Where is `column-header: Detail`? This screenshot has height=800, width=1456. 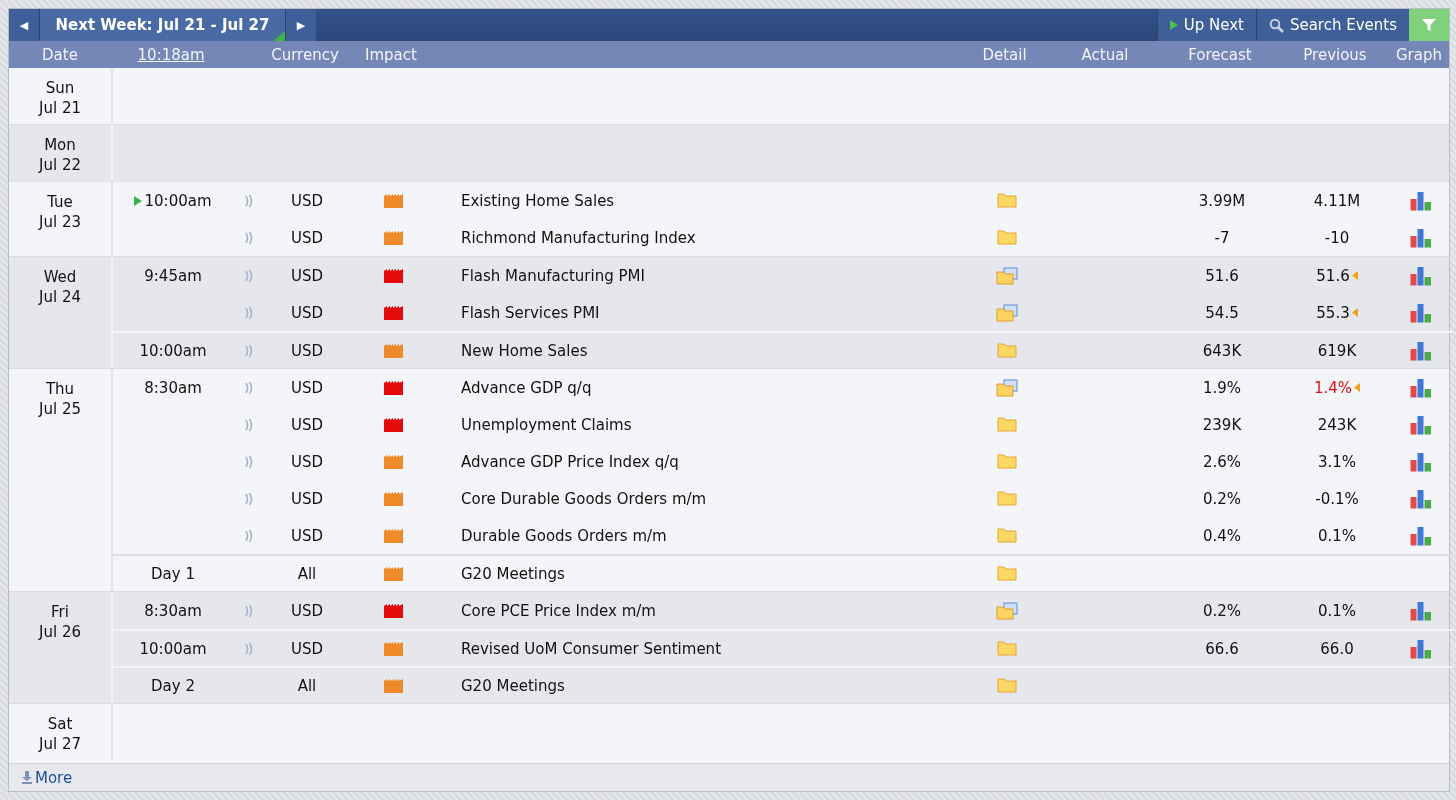
column-header: Detail is located at coordinates (1004, 54).